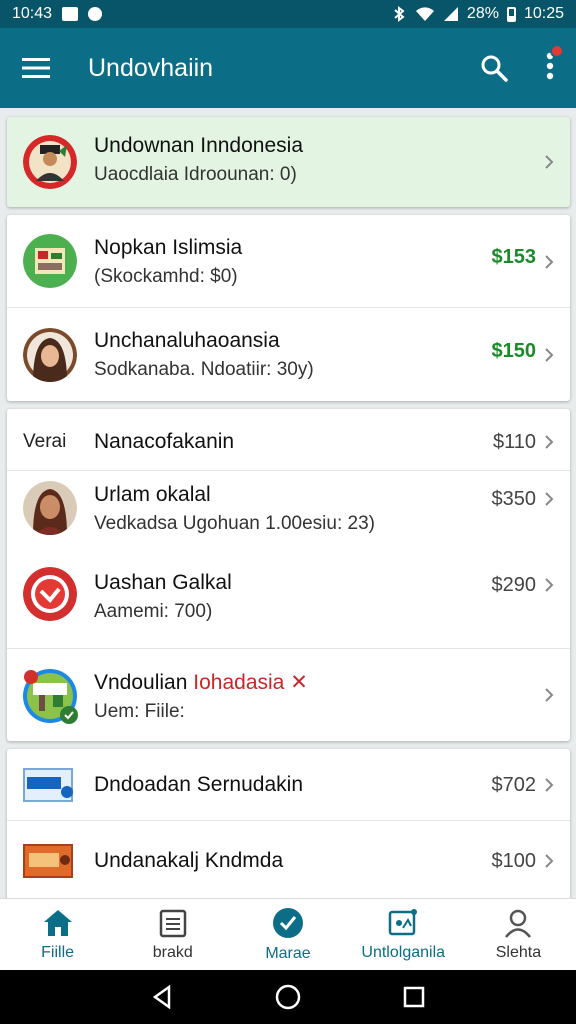  I want to click on list-item: Uashan Galkal Aamemi: 700) $290, so click(288, 604).